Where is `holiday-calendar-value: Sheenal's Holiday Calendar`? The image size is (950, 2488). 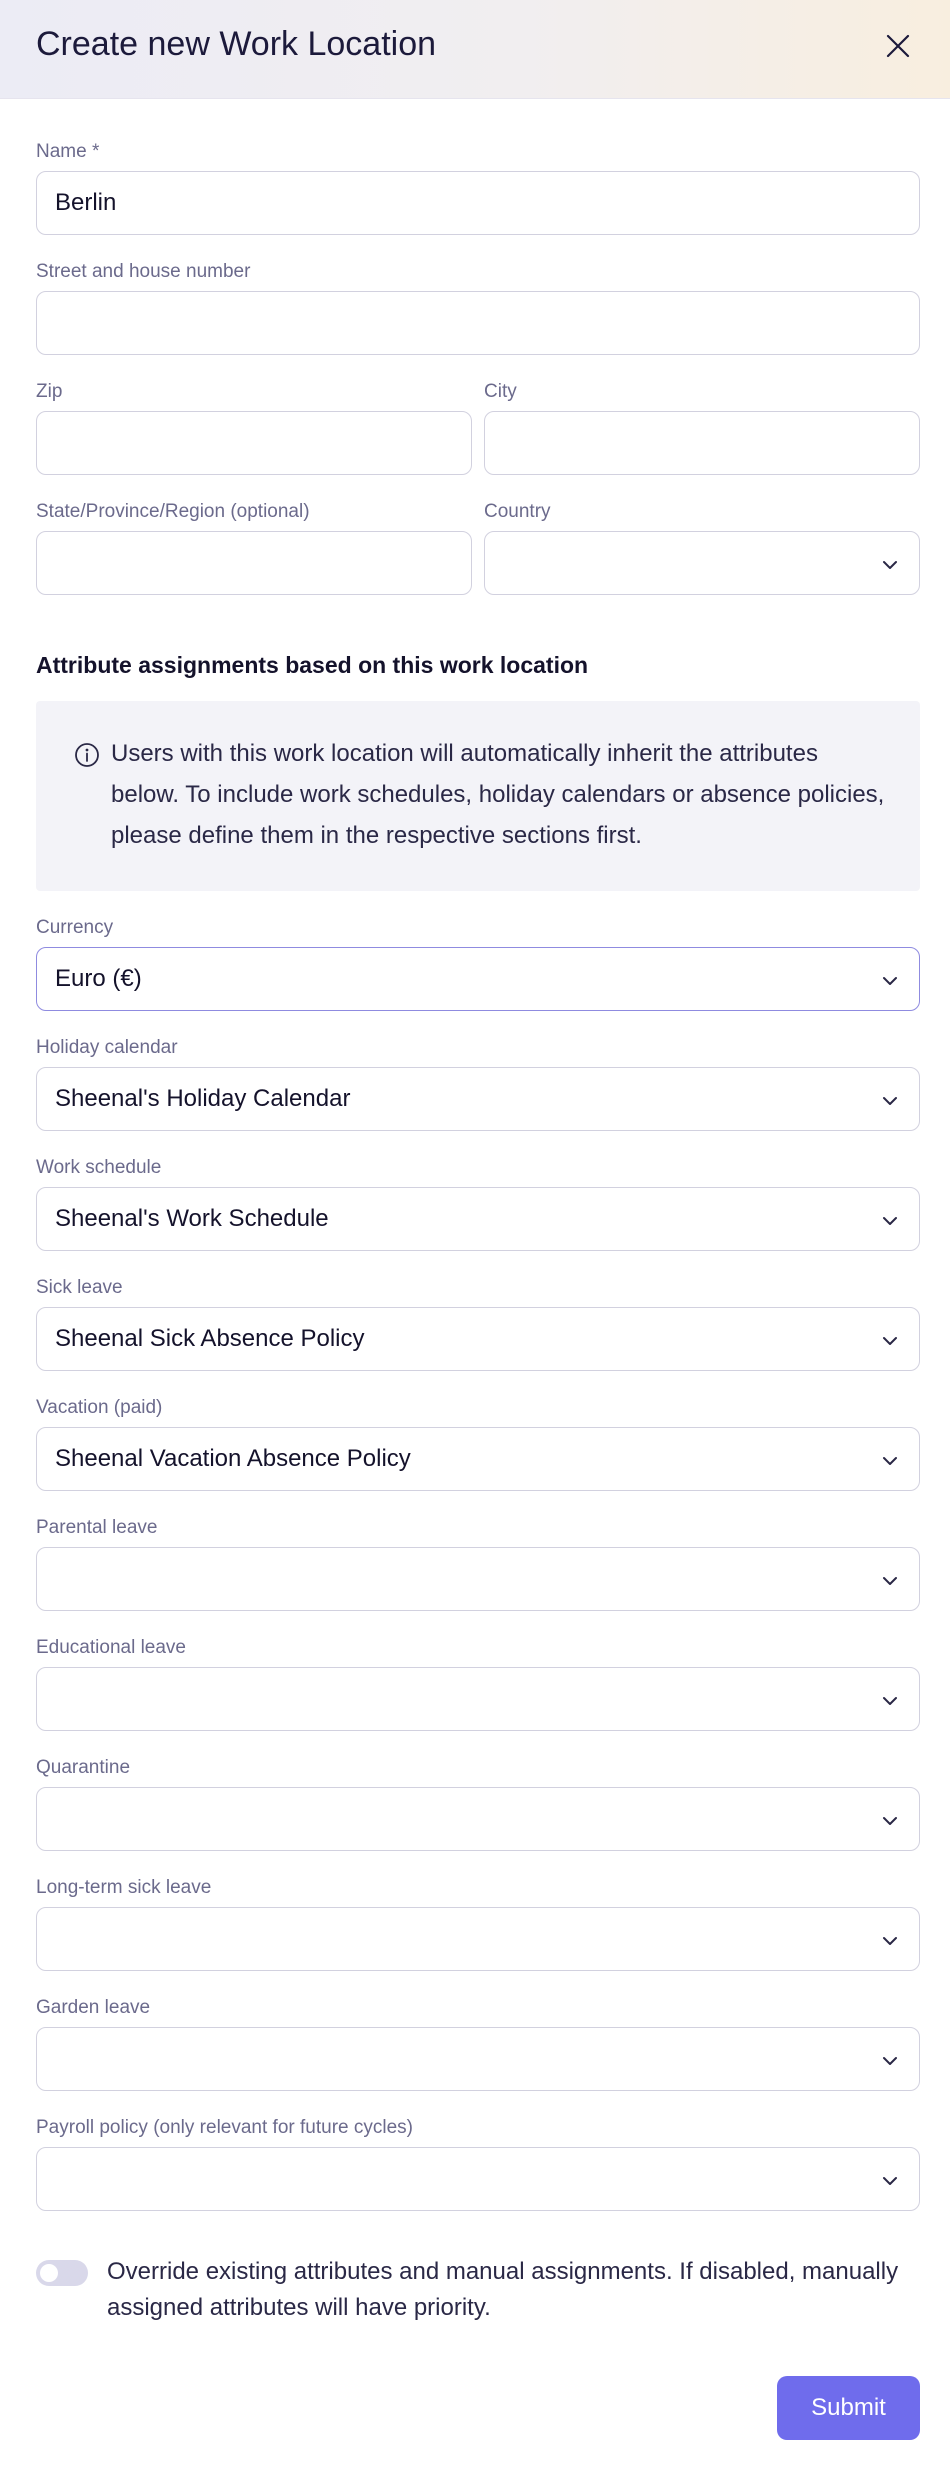
holiday-calendar-value: Sheenal's Holiday Calendar is located at coordinates (203, 1098).